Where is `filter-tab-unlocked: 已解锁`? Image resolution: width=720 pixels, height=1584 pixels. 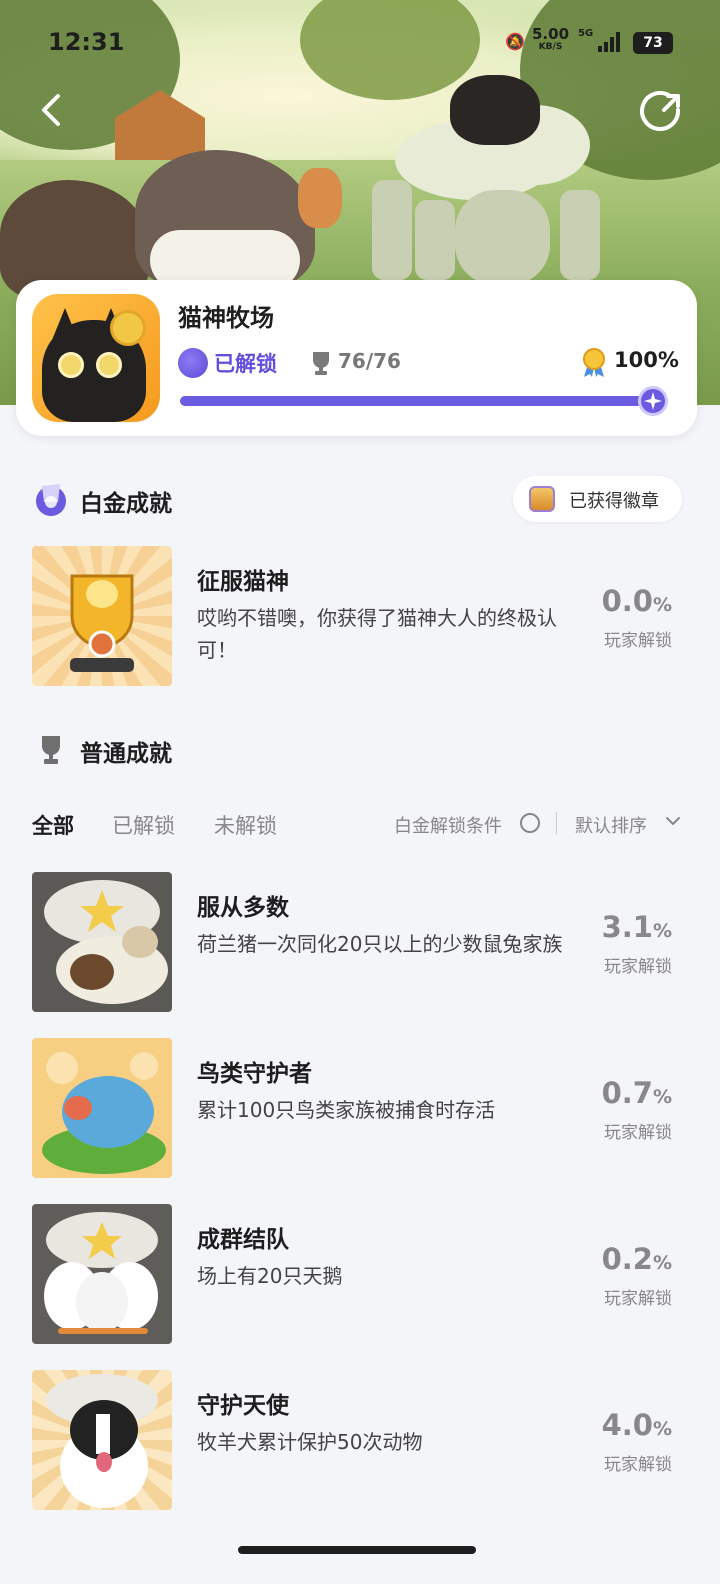 filter-tab-unlocked: 已解锁 is located at coordinates (143, 825).